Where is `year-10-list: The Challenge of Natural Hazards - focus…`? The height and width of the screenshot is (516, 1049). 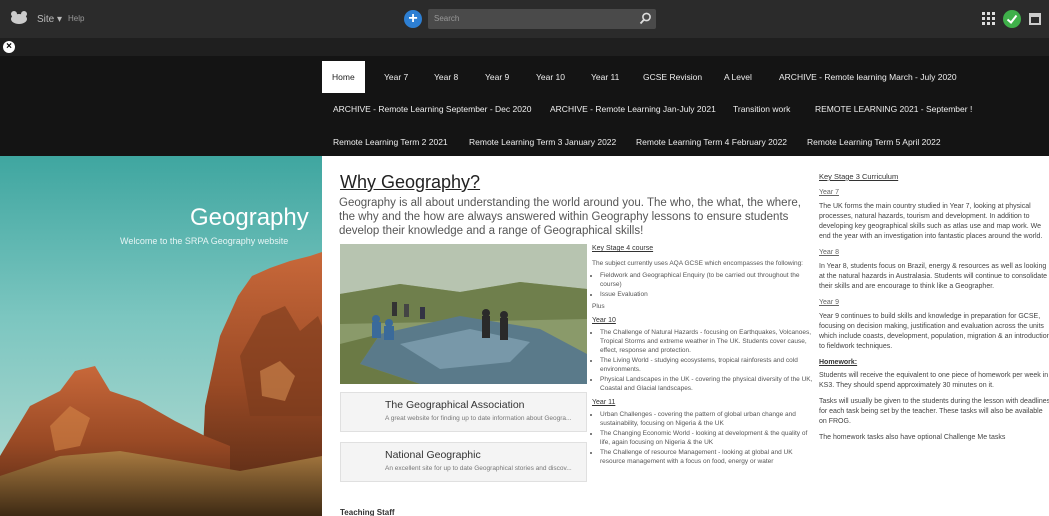 year-10-list: The Challenge of Natural Hazards - focus… is located at coordinates (707, 360).